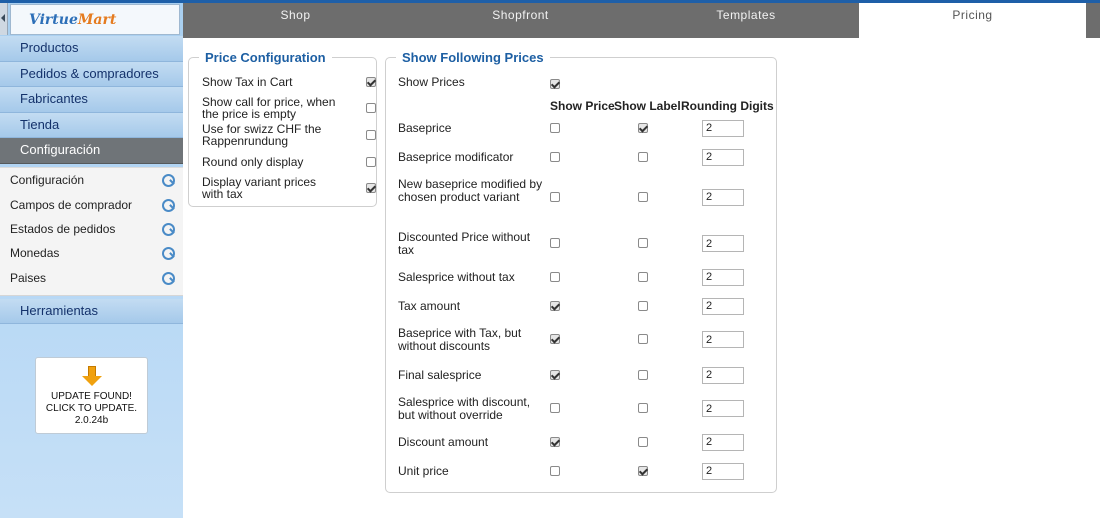 The image size is (1100, 518). I want to click on update-line-2: CLICK TO UPDATE., so click(91, 408).